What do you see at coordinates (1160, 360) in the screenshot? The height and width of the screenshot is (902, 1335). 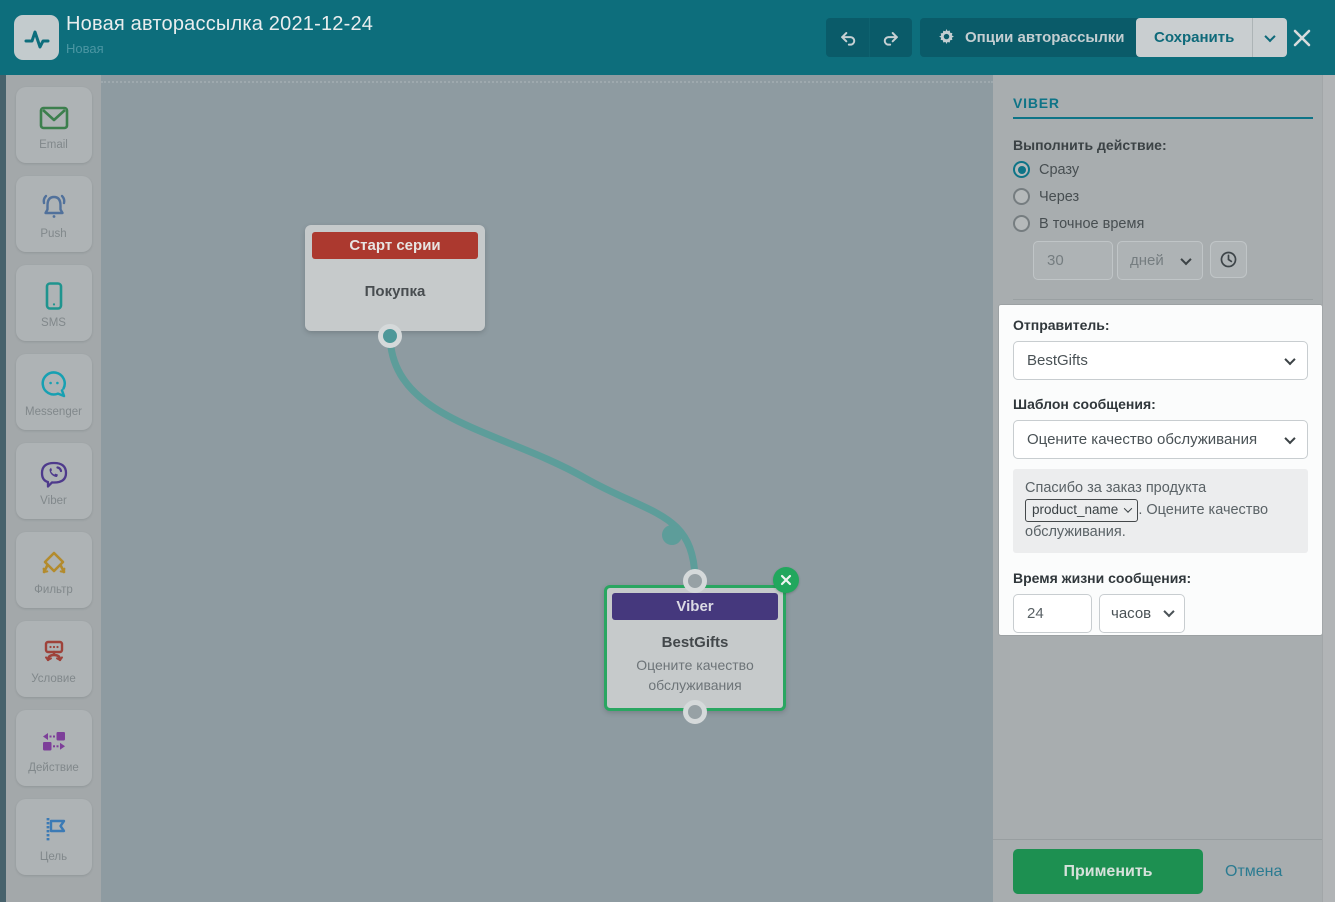 I see `sender-select: BestGifts` at bounding box center [1160, 360].